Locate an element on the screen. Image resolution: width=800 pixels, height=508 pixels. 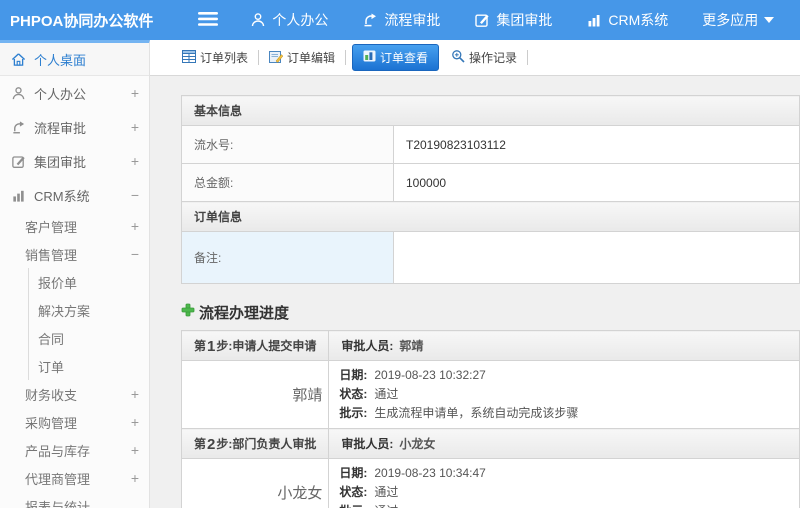
sidebar-item-crm: CRM系统 − is located at coordinates (74, 195).